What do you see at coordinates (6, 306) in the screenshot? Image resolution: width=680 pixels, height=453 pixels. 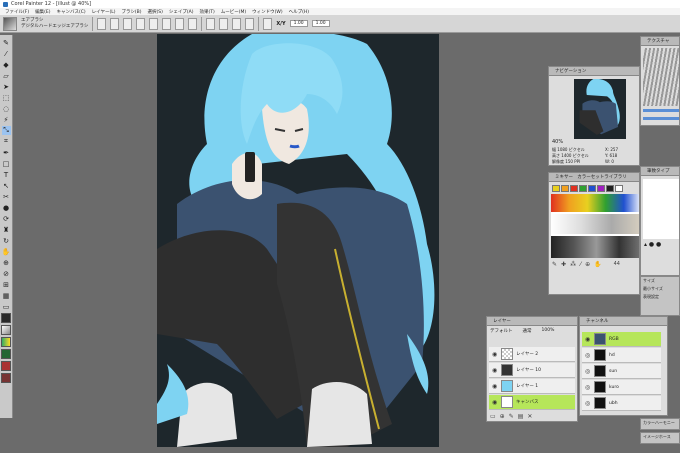 I see `screen-mode-icon: ▭` at bounding box center [6, 306].